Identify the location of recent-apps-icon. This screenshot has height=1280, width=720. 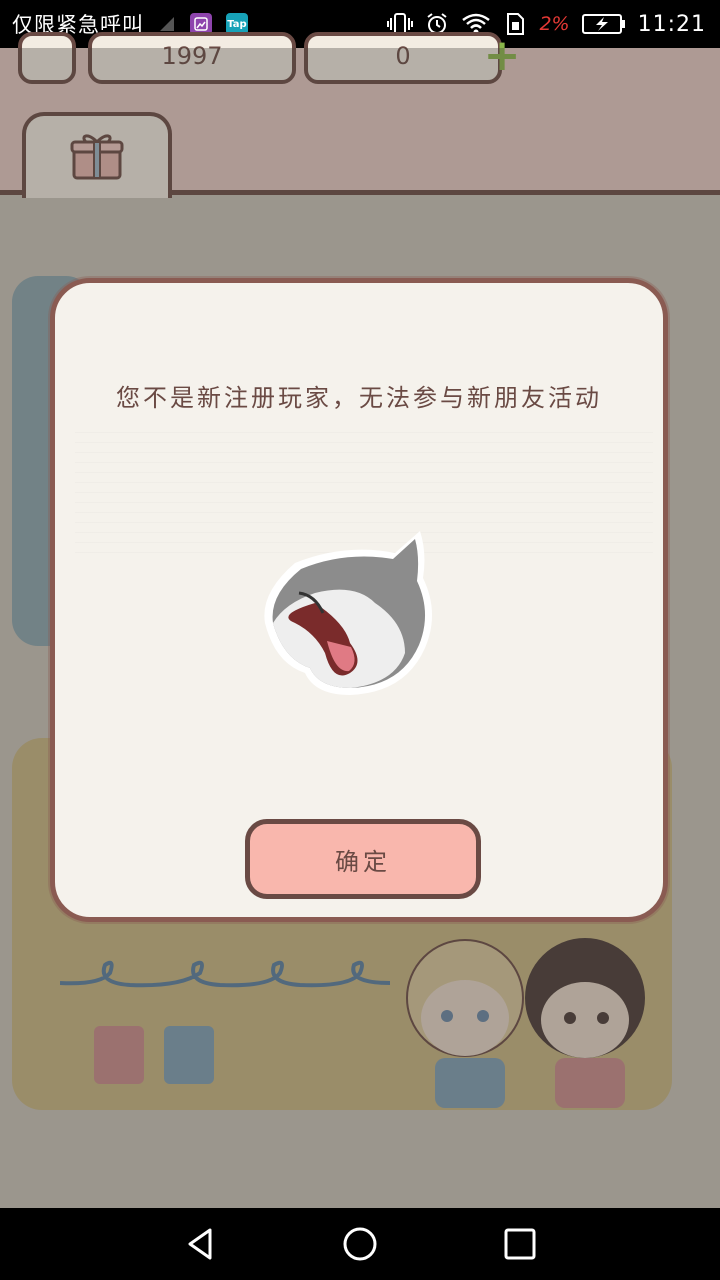
(520, 1244).